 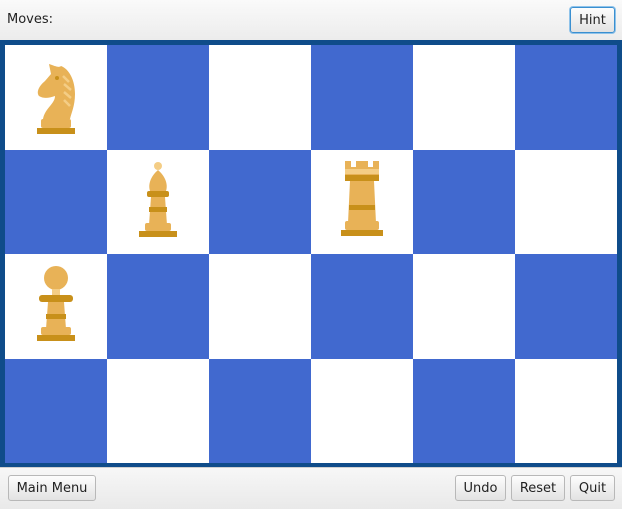 What do you see at coordinates (56, 95) in the screenshot?
I see `knight-piece-icon` at bounding box center [56, 95].